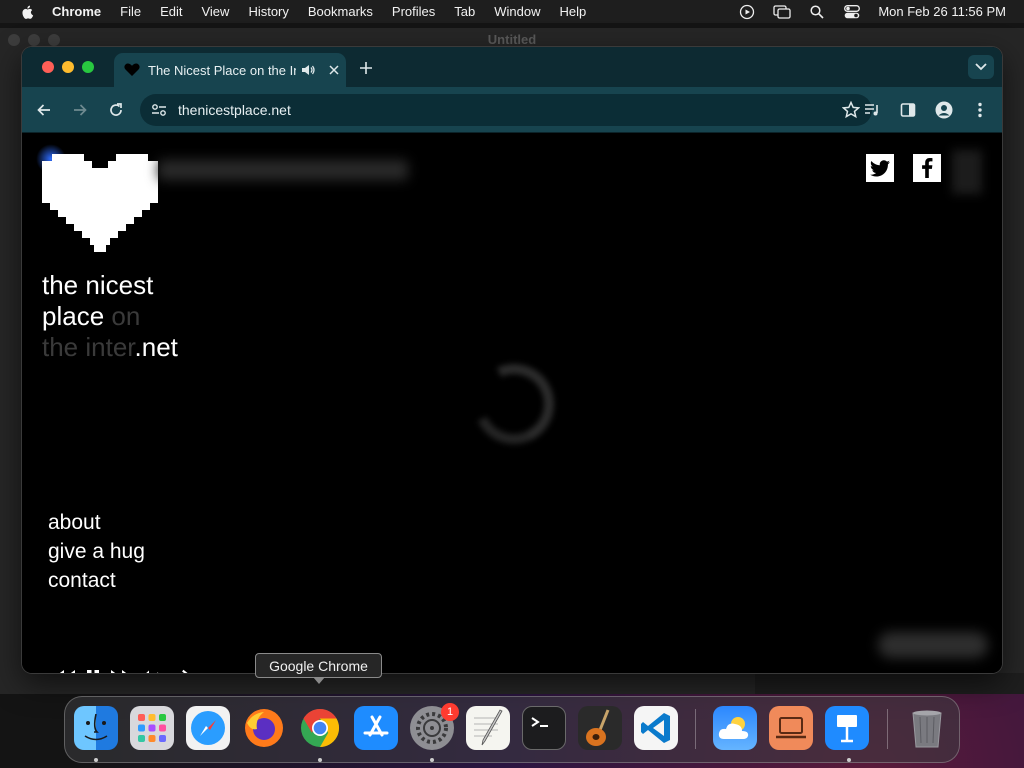 The image size is (1024, 768). What do you see at coordinates (28, 12) in the screenshot?
I see `apple-menu-icon` at bounding box center [28, 12].